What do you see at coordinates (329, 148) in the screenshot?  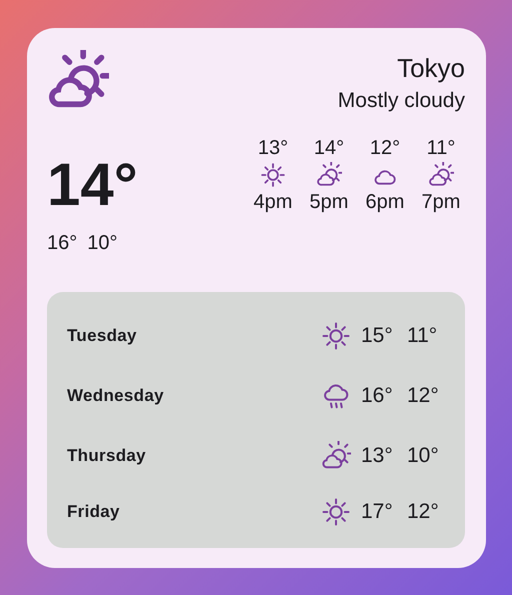 I see `hourly-temperature: 14°` at bounding box center [329, 148].